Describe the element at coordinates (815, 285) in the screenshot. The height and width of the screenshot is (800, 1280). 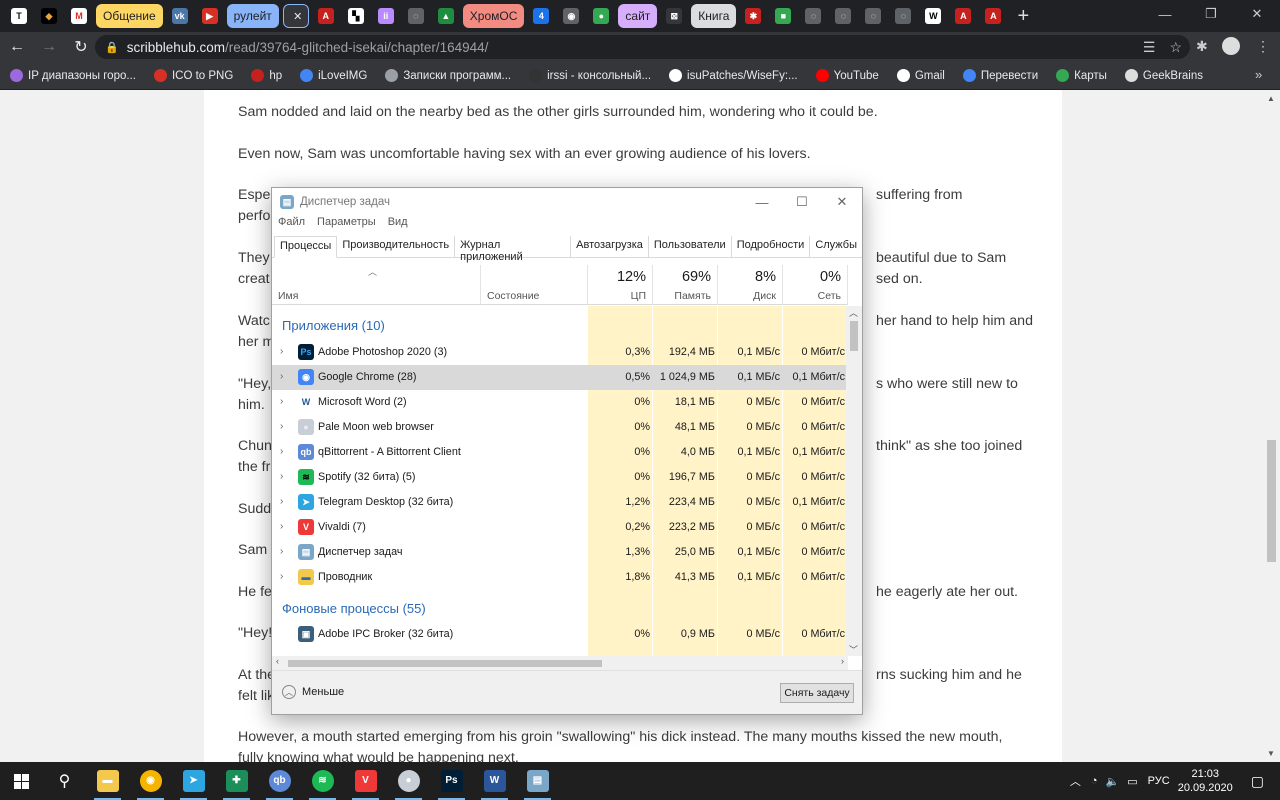
I see `col-net: 0% Сеть` at that location.